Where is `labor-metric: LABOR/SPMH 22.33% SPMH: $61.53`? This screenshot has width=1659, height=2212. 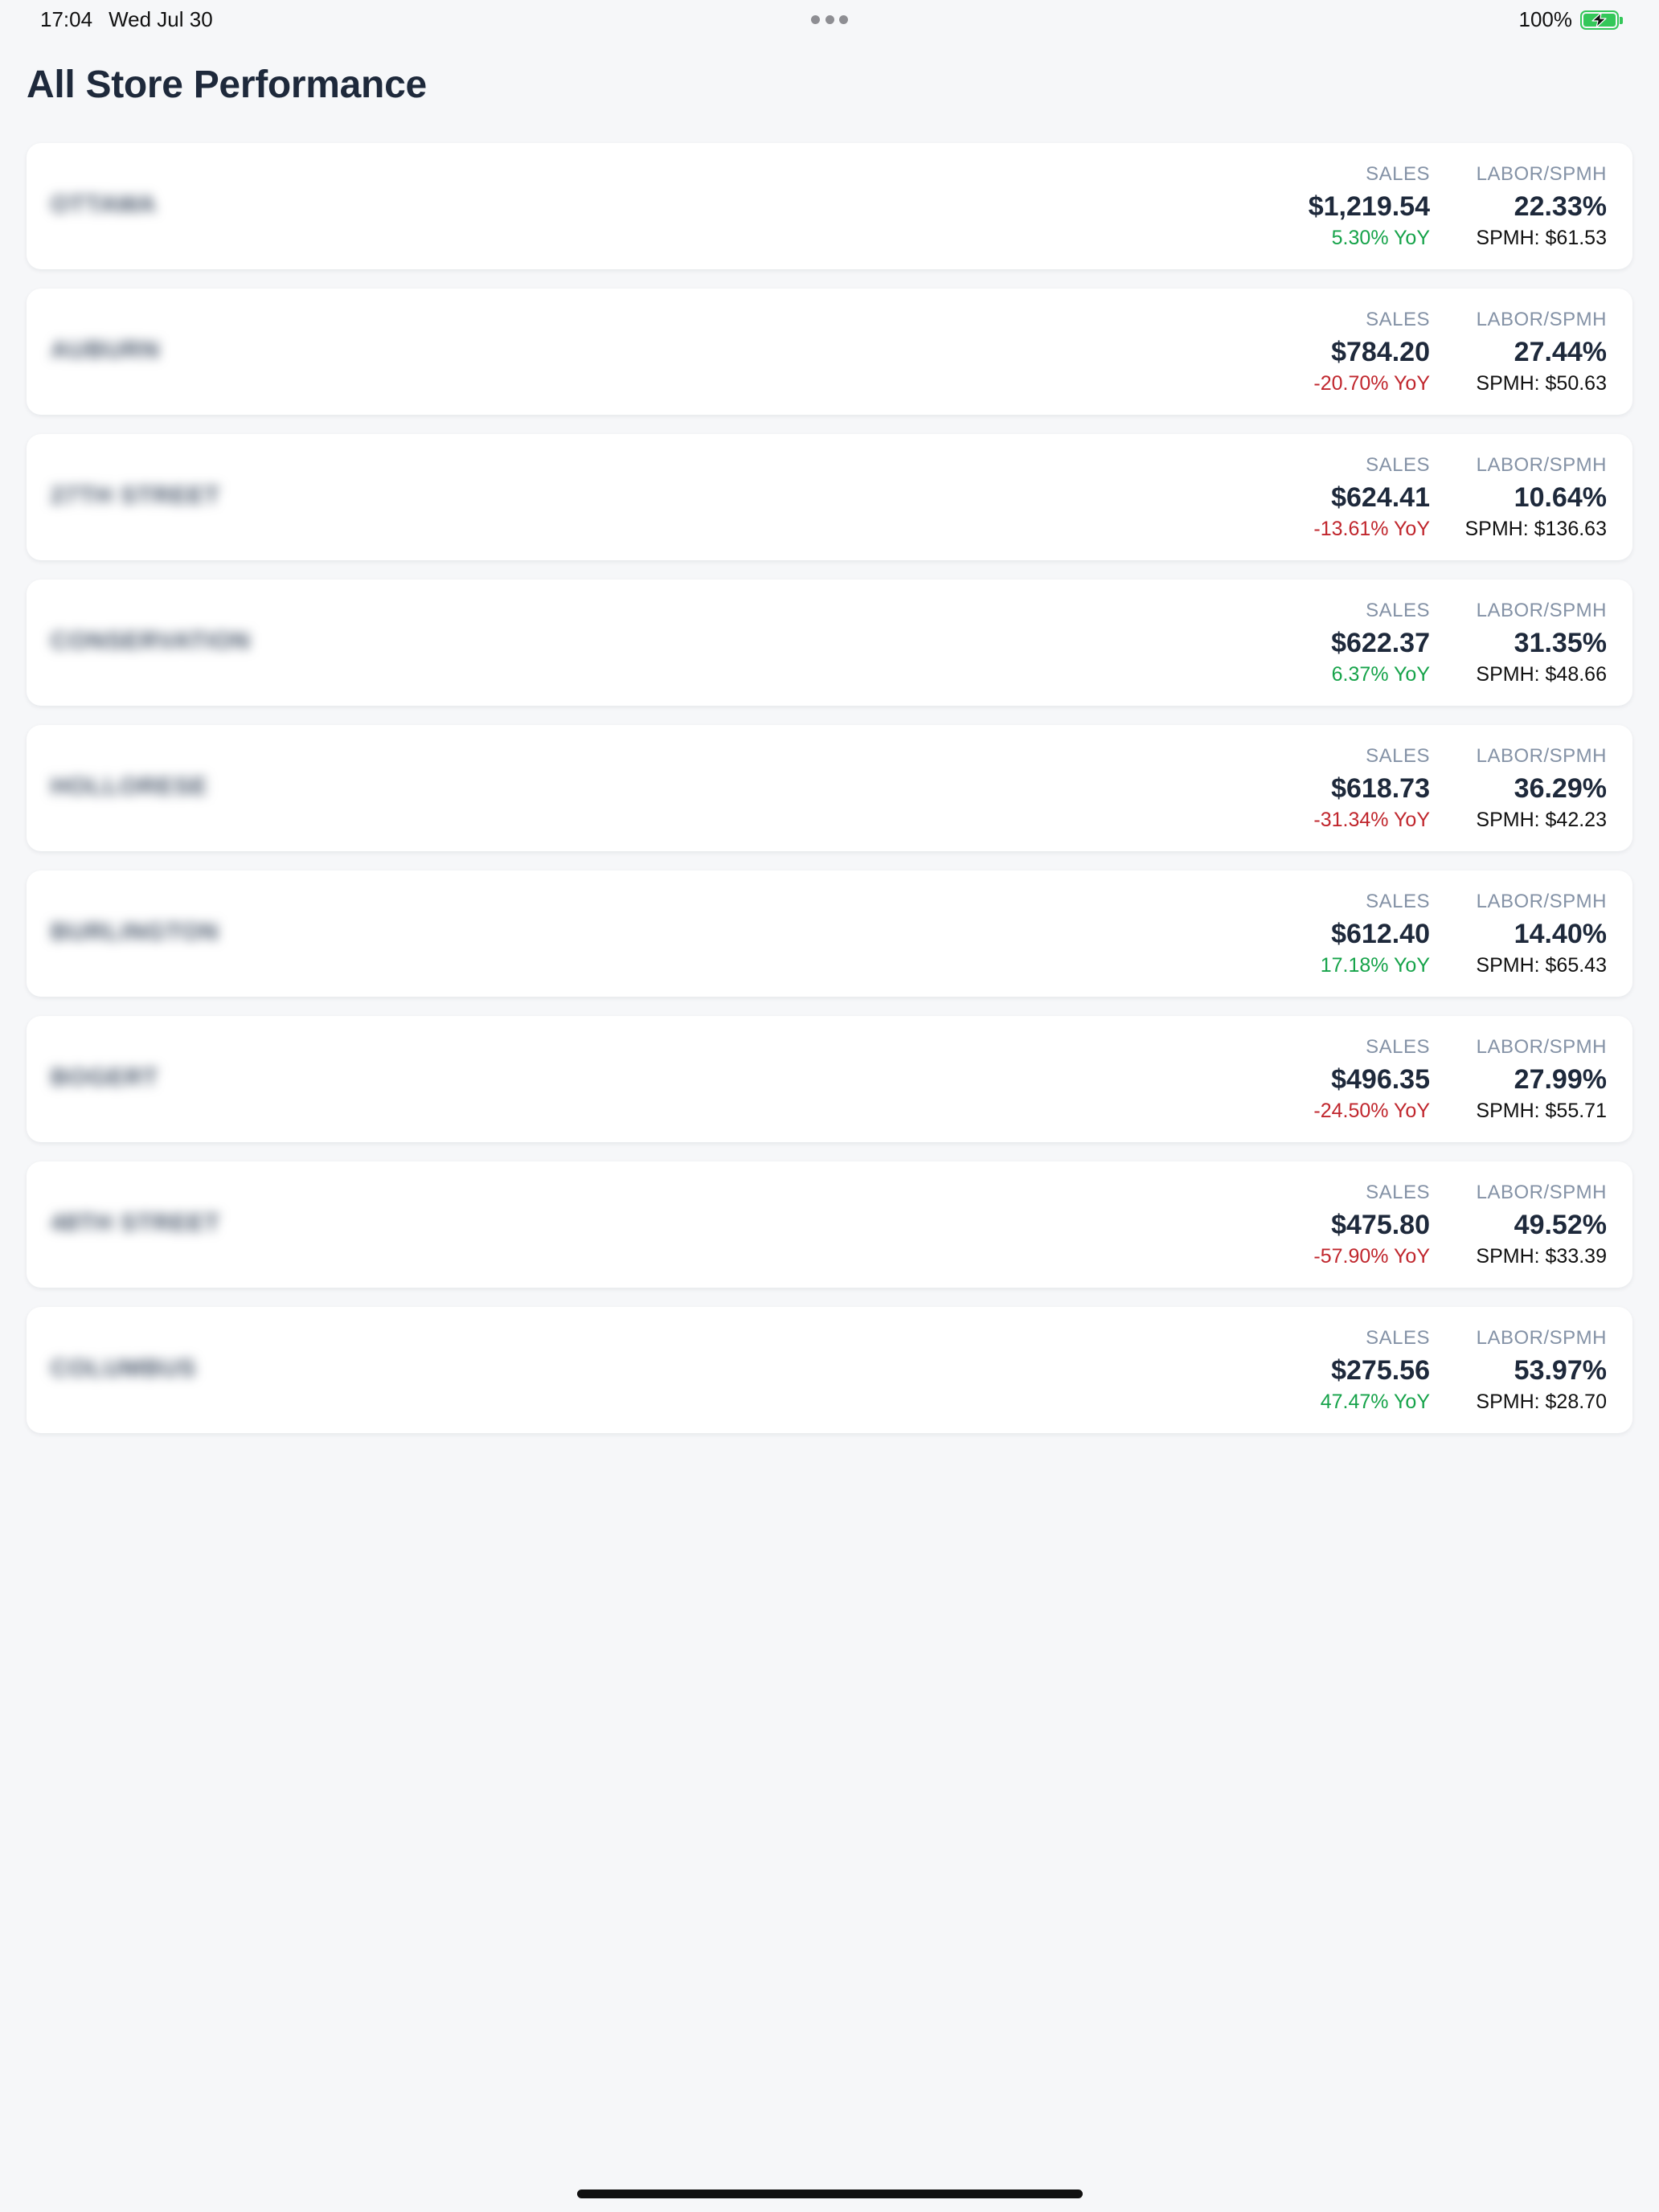
labor-metric: LABOR/SPMH 22.33% SPMH: $61.53 is located at coordinates (1518, 206).